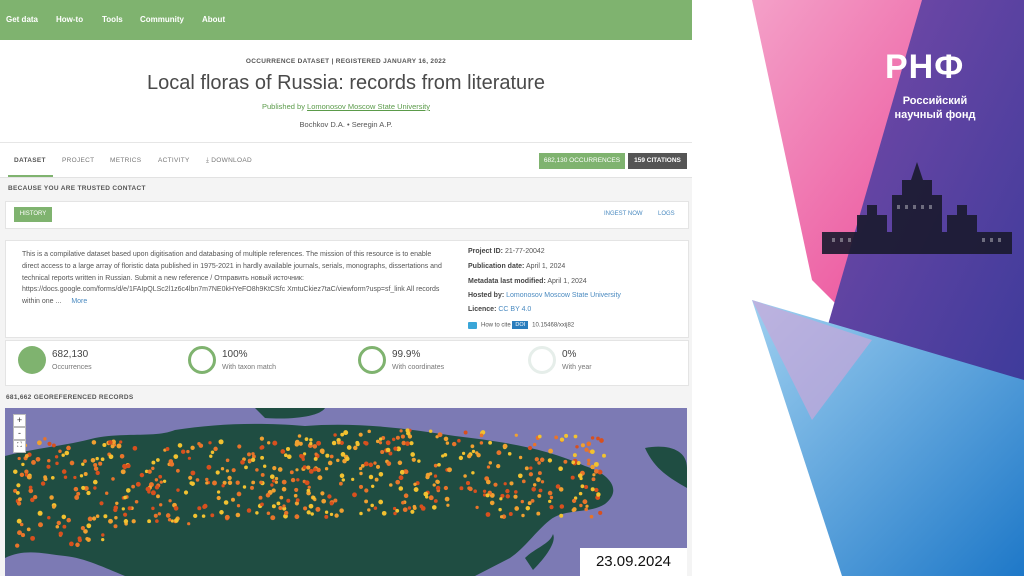  What do you see at coordinates (22, 19) in the screenshot?
I see `nav-get-data: Get data` at bounding box center [22, 19].